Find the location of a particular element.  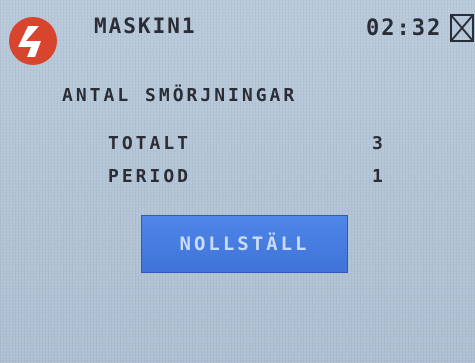

close-icon is located at coordinates (462, 28).